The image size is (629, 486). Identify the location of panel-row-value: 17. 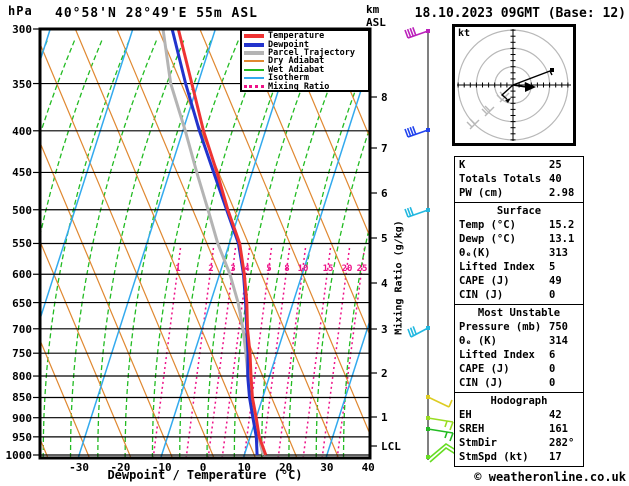
(555, 457).